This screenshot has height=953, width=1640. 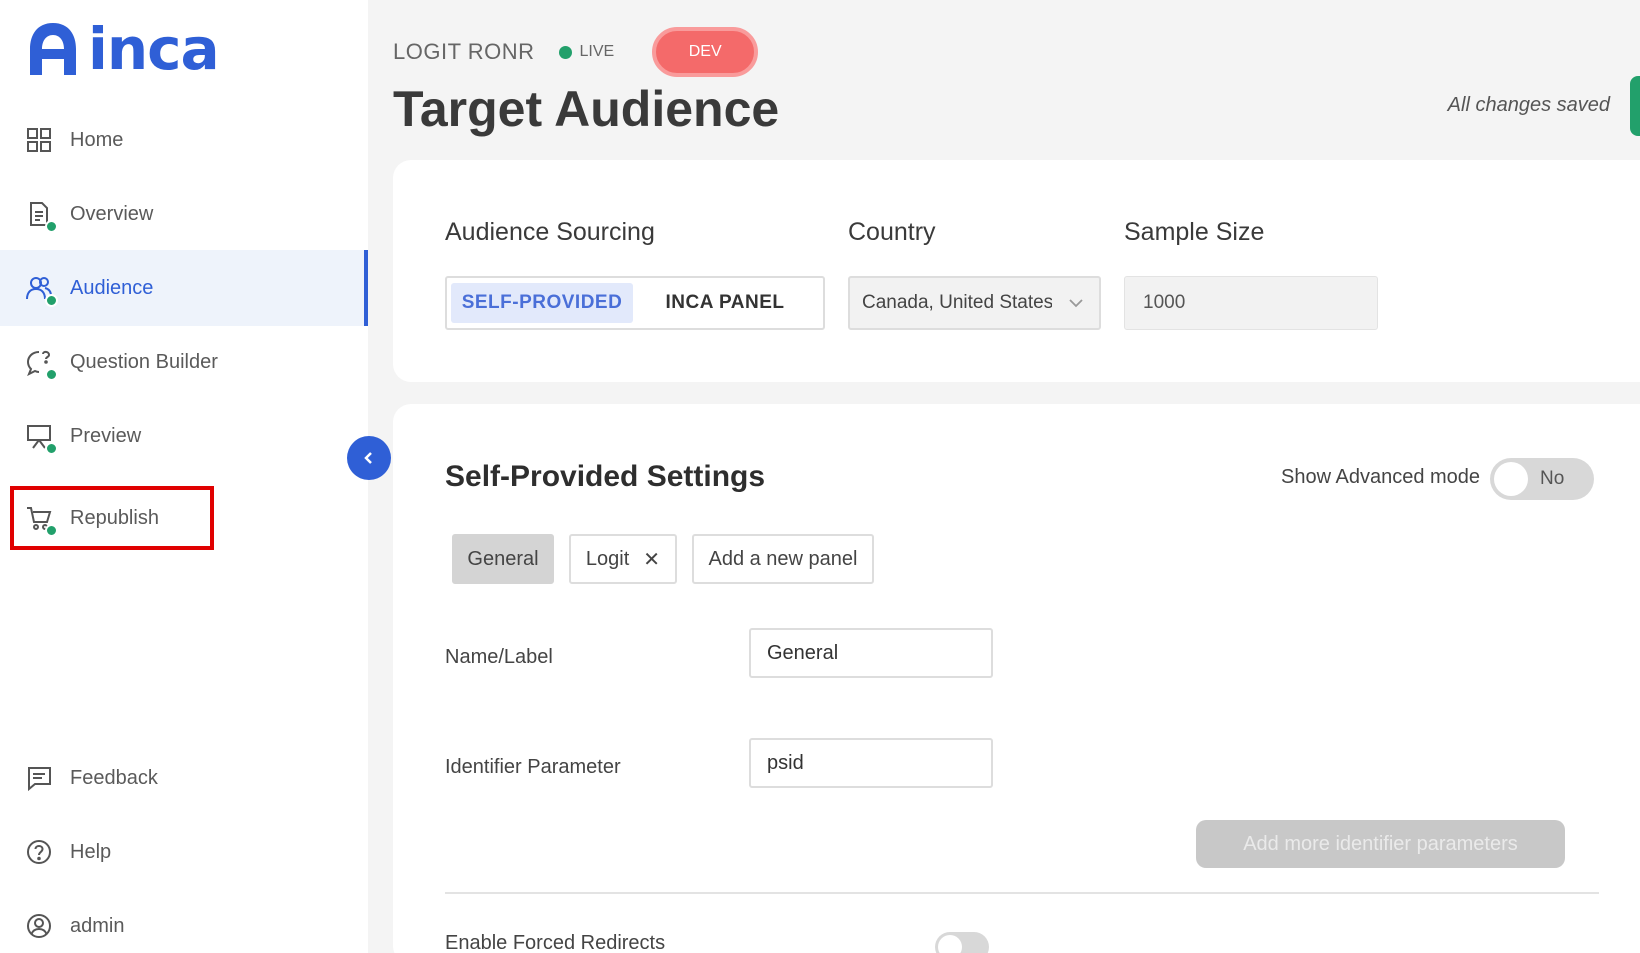 What do you see at coordinates (184, 778) in the screenshot?
I see `sidebar-item-feedback: Feedback` at bounding box center [184, 778].